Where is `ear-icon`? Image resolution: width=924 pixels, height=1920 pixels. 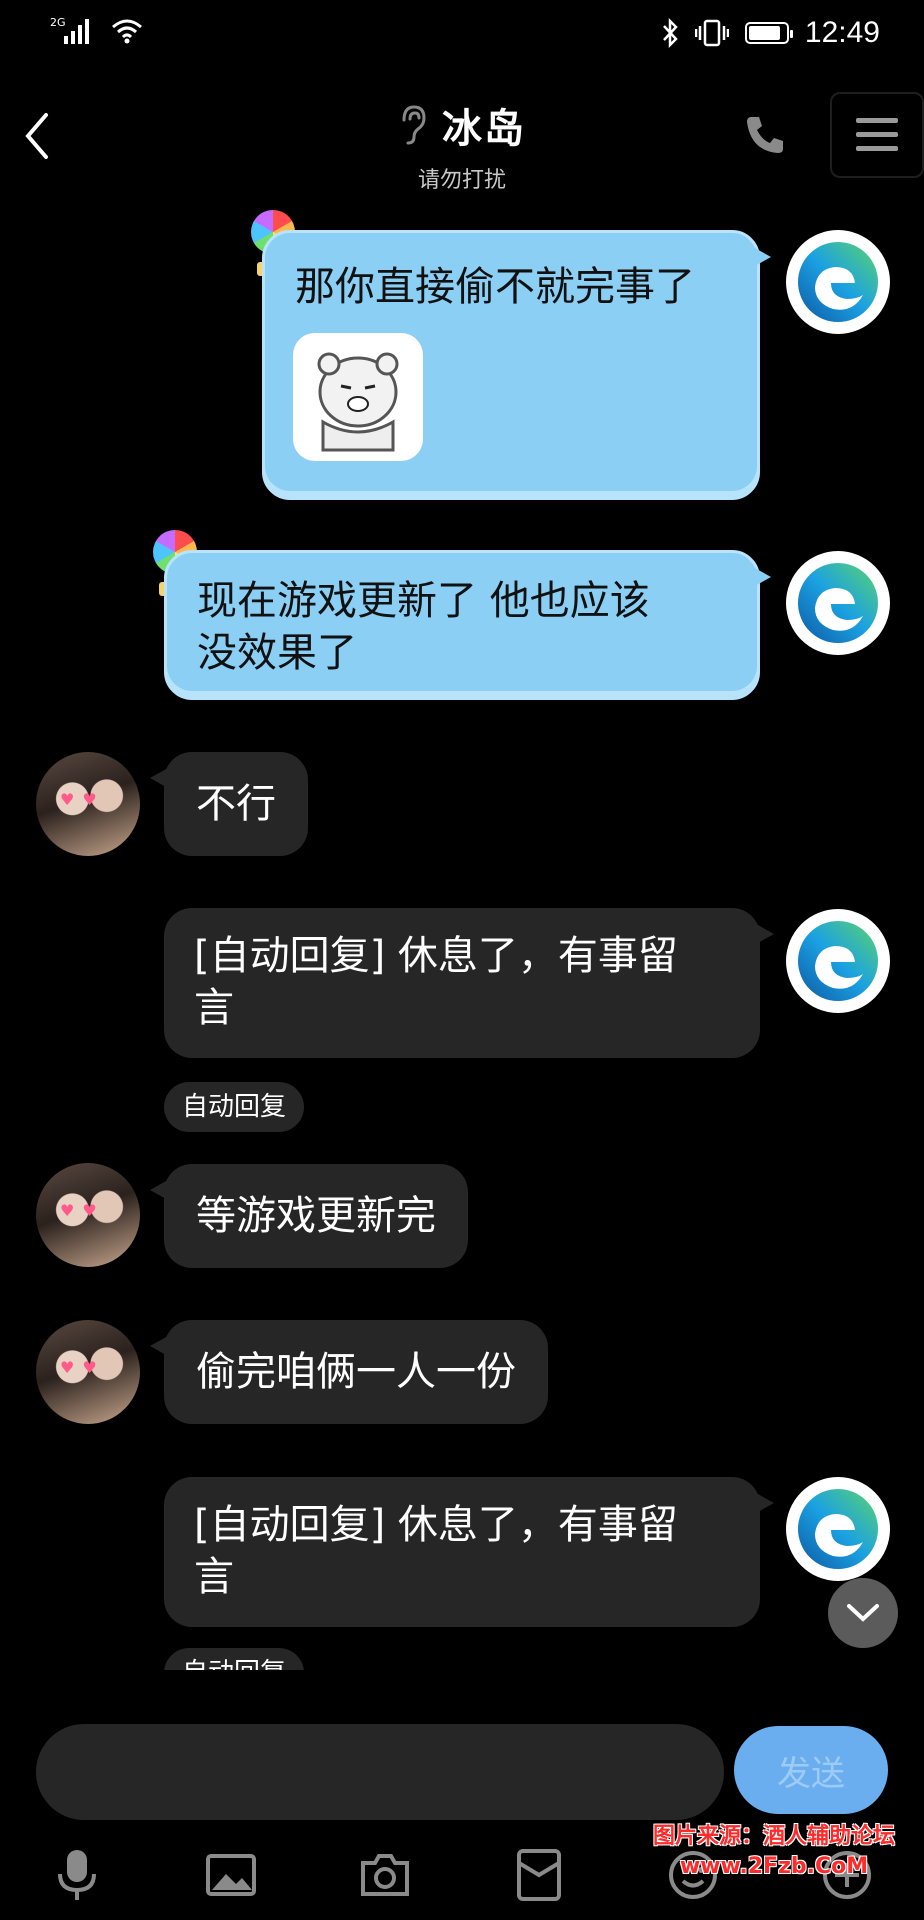 ear-icon is located at coordinates (414, 125).